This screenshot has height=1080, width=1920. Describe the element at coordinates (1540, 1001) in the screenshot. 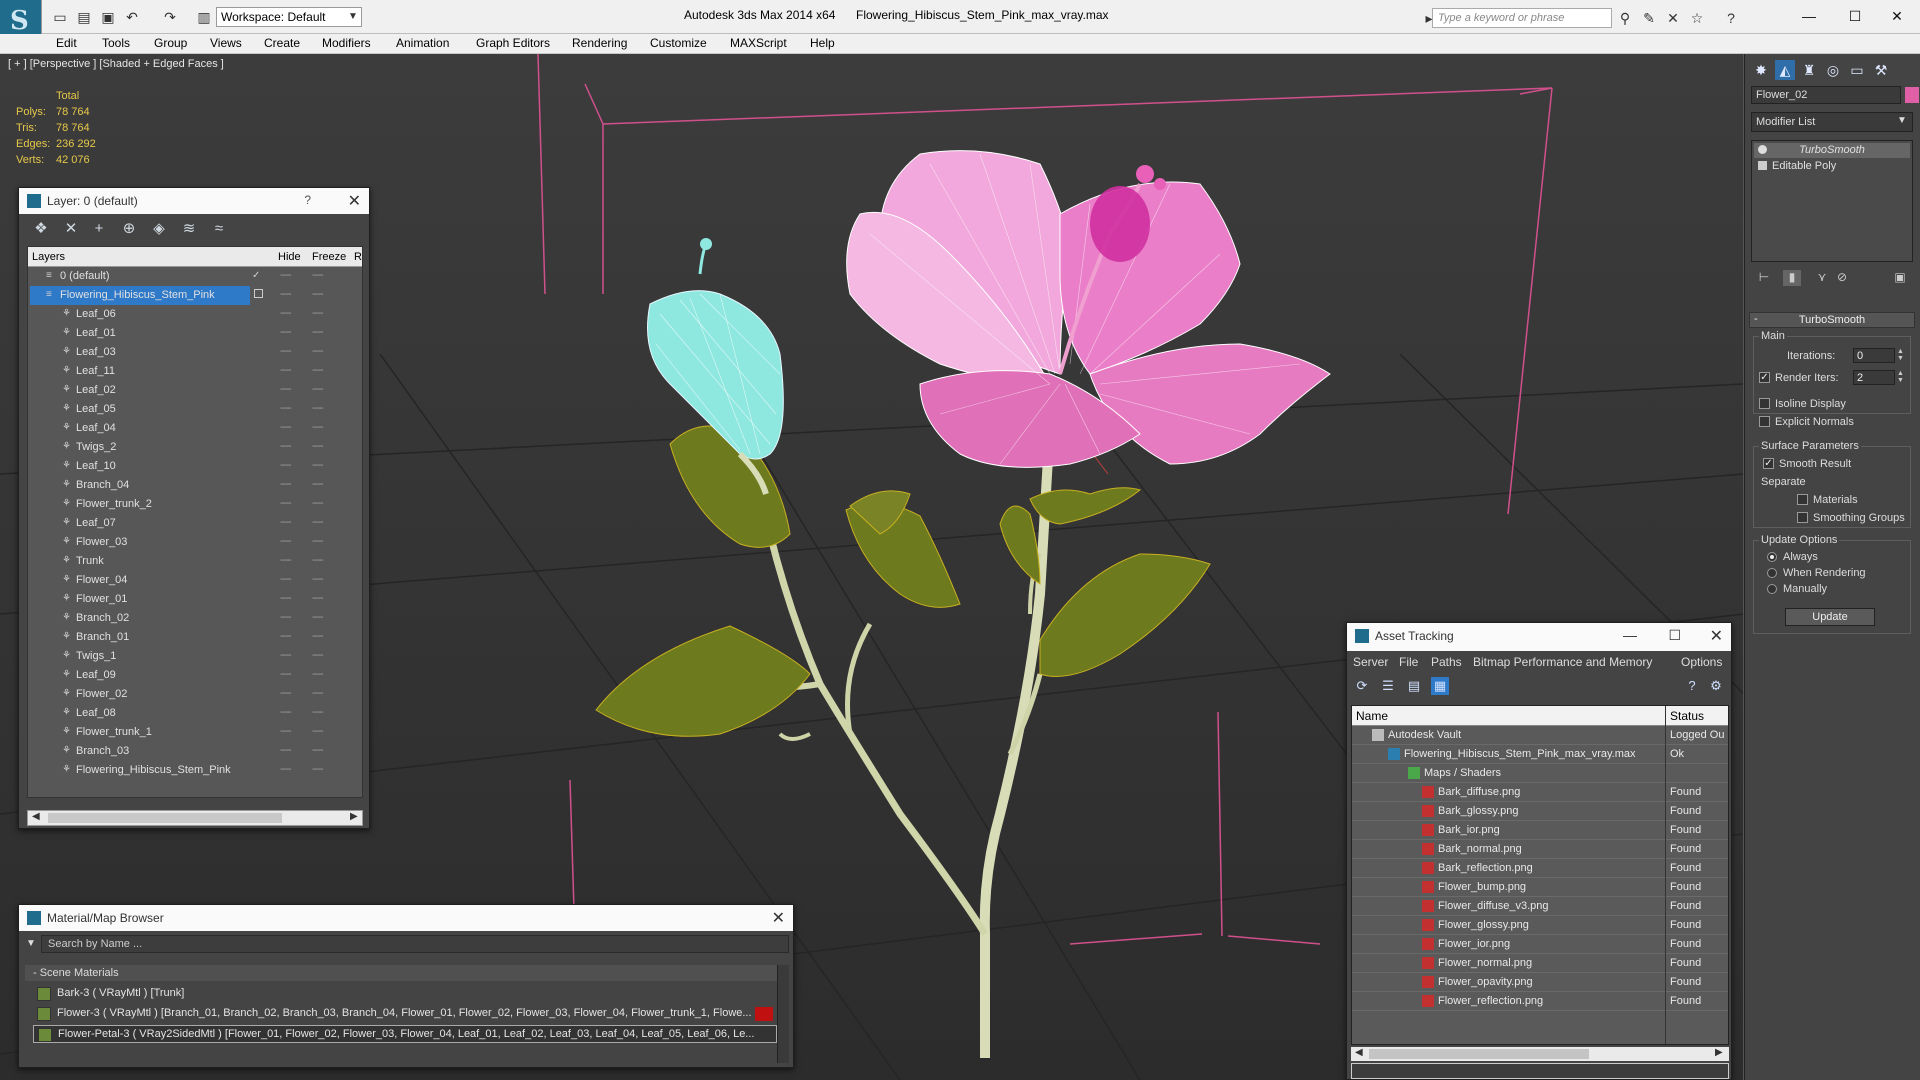

I see `asset-row: Flower_reflection.png Found` at that location.